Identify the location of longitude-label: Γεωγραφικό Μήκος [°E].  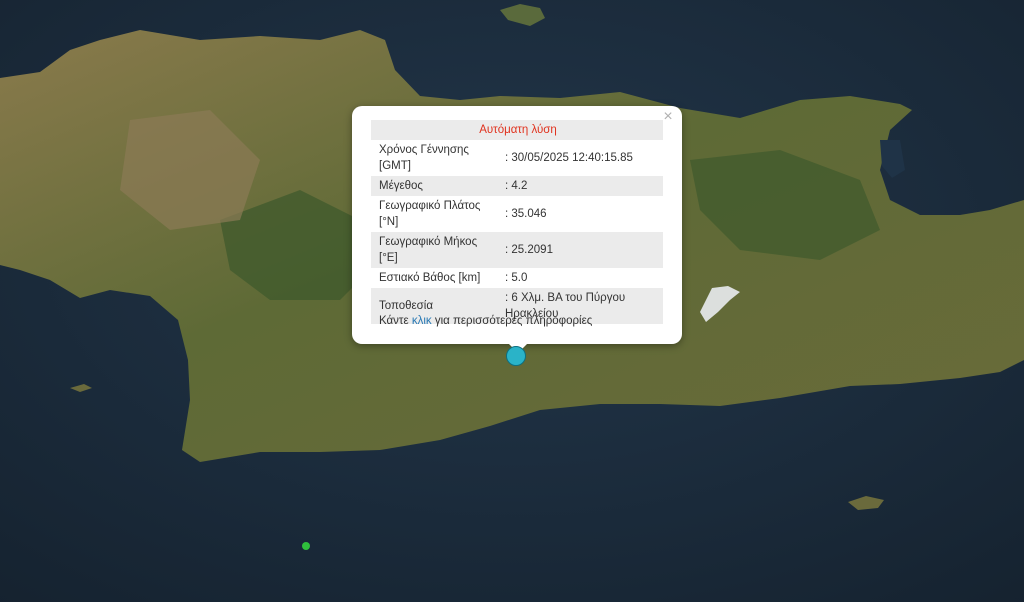
(436, 250).